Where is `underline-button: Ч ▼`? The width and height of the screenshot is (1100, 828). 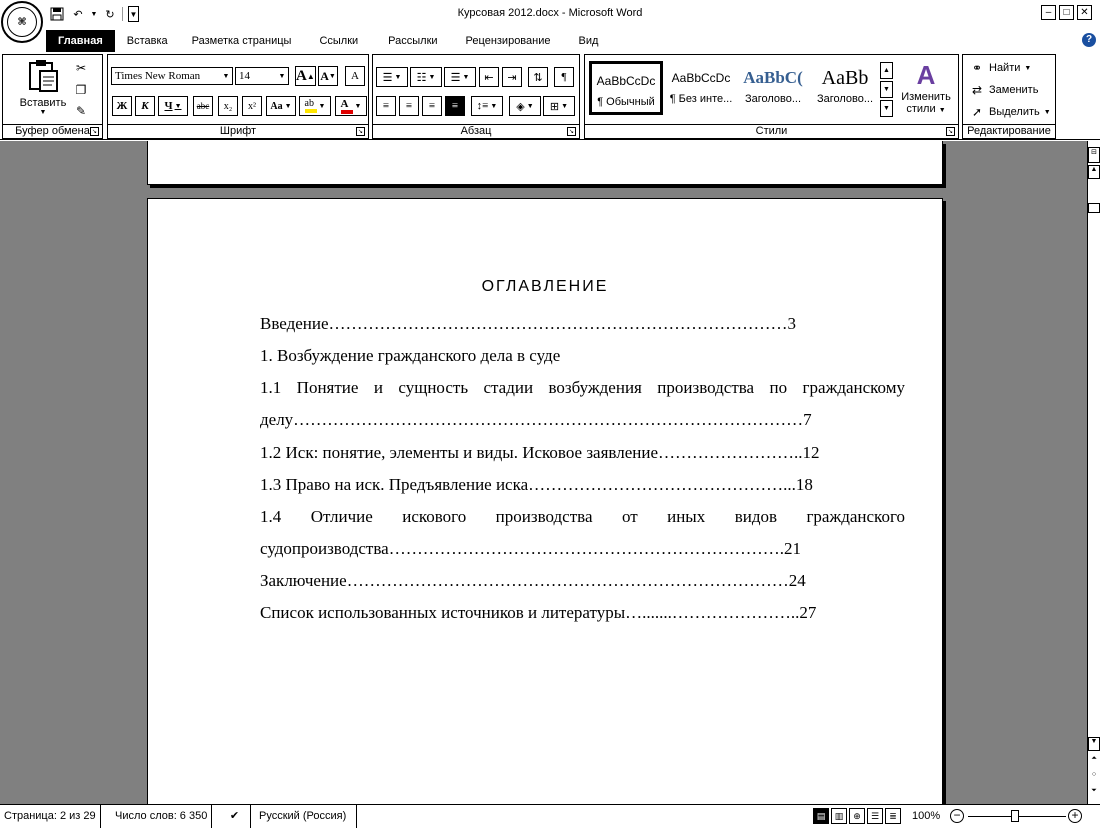 underline-button: Ч ▼ is located at coordinates (173, 106).